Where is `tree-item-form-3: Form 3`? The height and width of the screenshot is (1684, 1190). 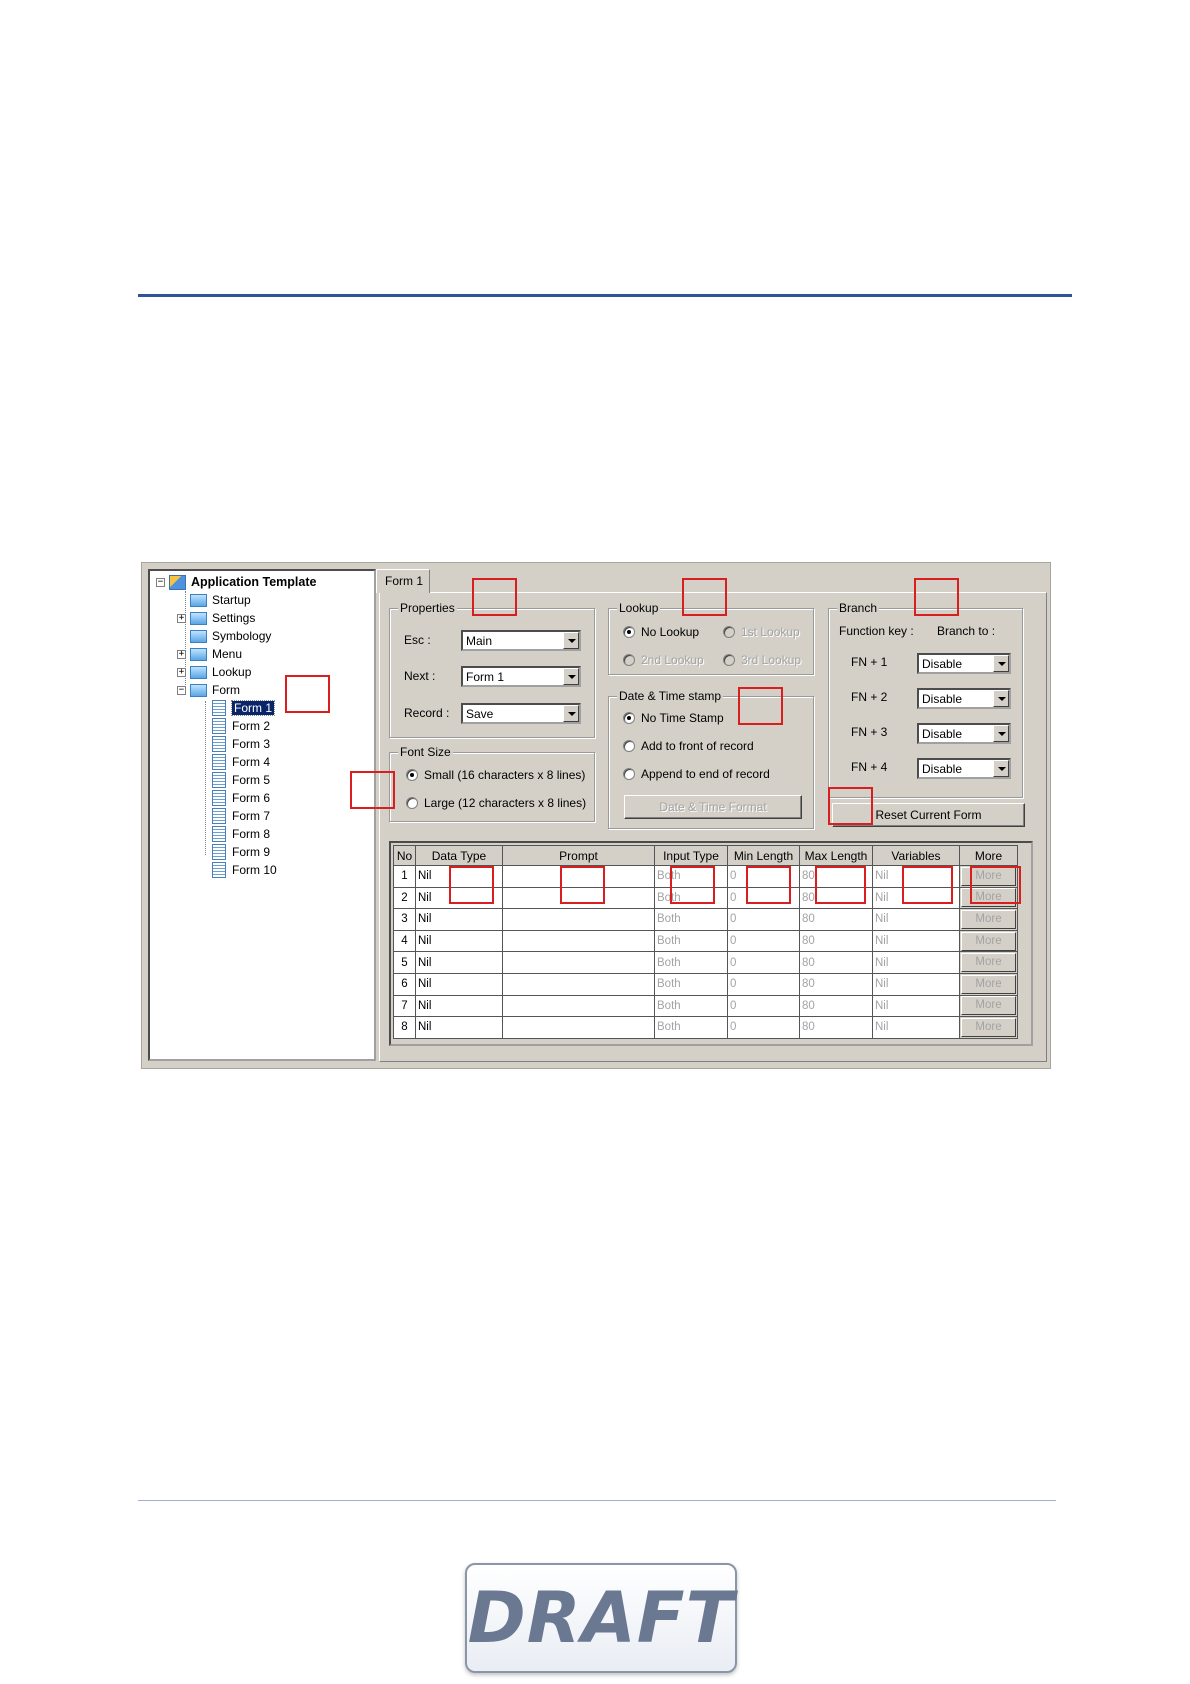
tree-item-form-3: Form 3 is located at coordinates (241, 744).